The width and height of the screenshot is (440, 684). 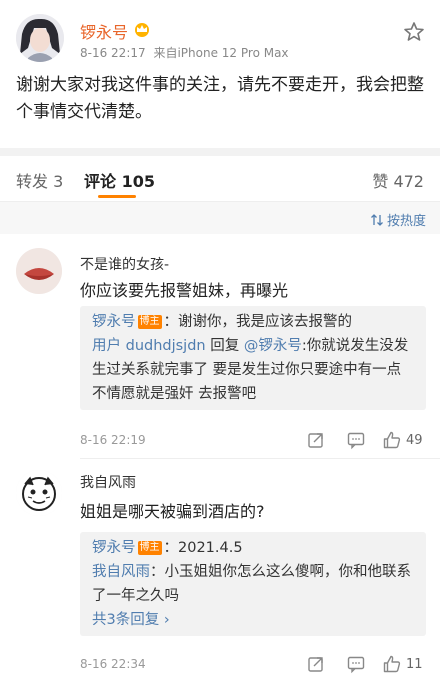 I want to click on post-source: 来自iPhone 12 Pro Max, so click(x=221, y=53).